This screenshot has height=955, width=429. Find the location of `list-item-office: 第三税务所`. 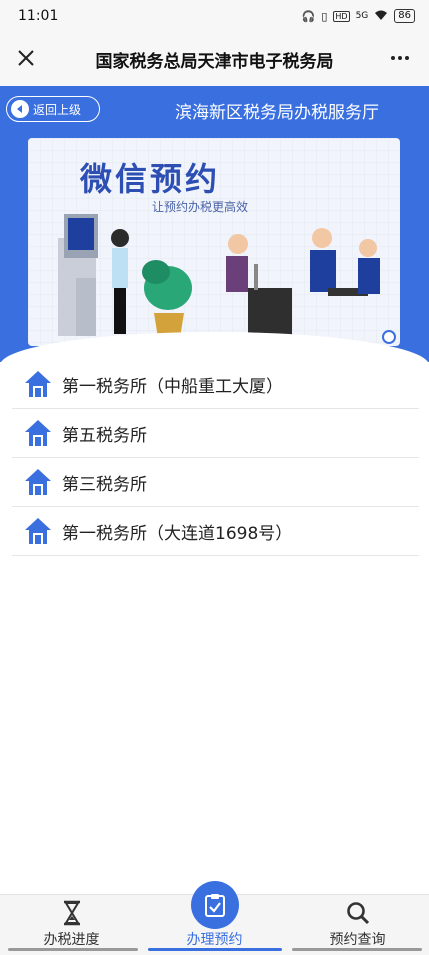

list-item-office: 第三税务所 is located at coordinates (215, 482).